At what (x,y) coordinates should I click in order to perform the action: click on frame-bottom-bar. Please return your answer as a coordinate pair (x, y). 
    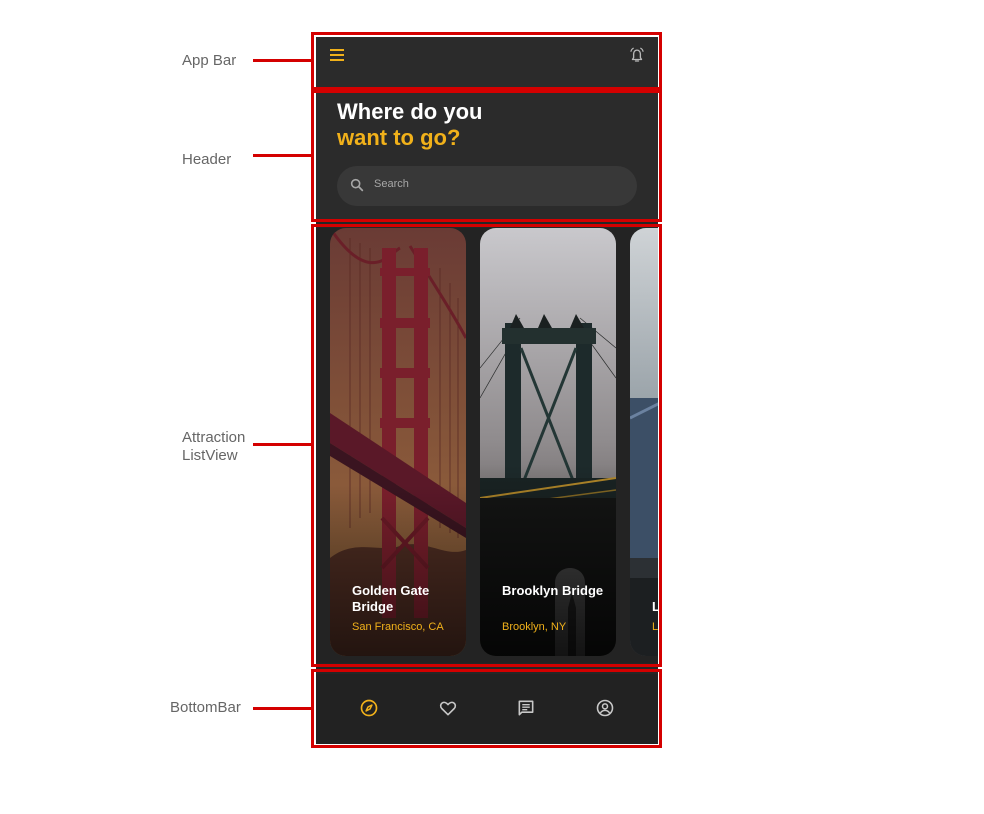
    Looking at the image, I should click on (486, 708).